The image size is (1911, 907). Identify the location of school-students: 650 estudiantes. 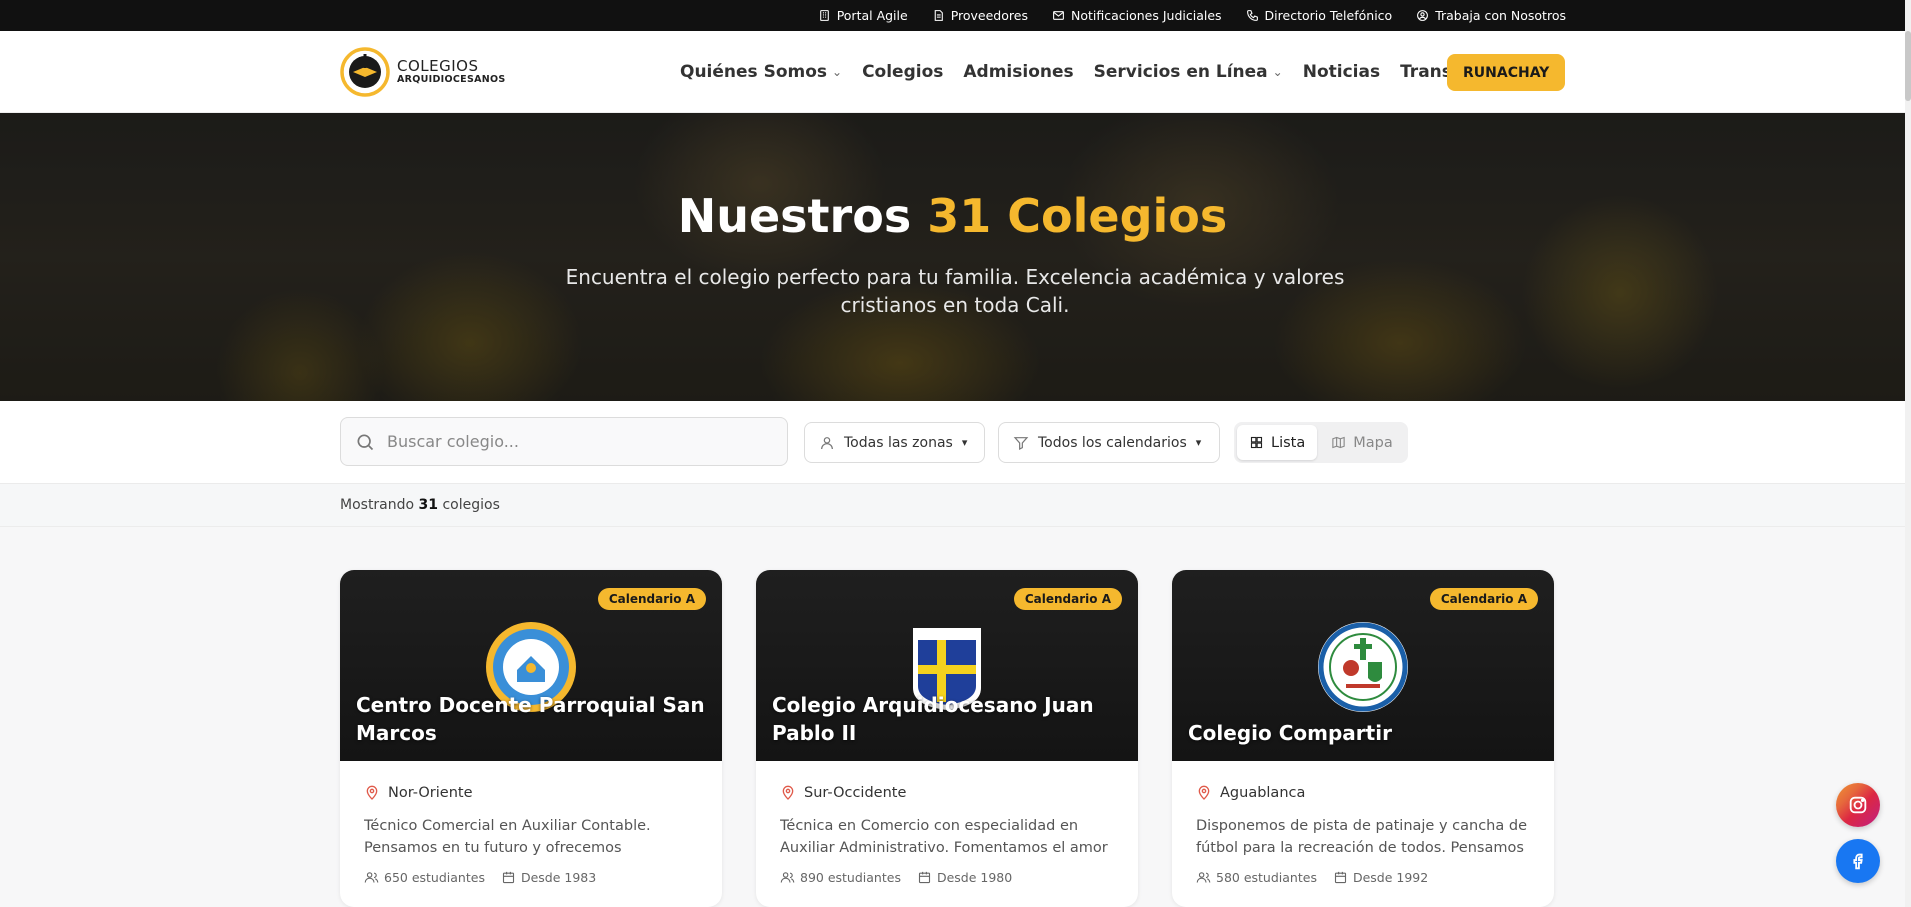
(424, 877).